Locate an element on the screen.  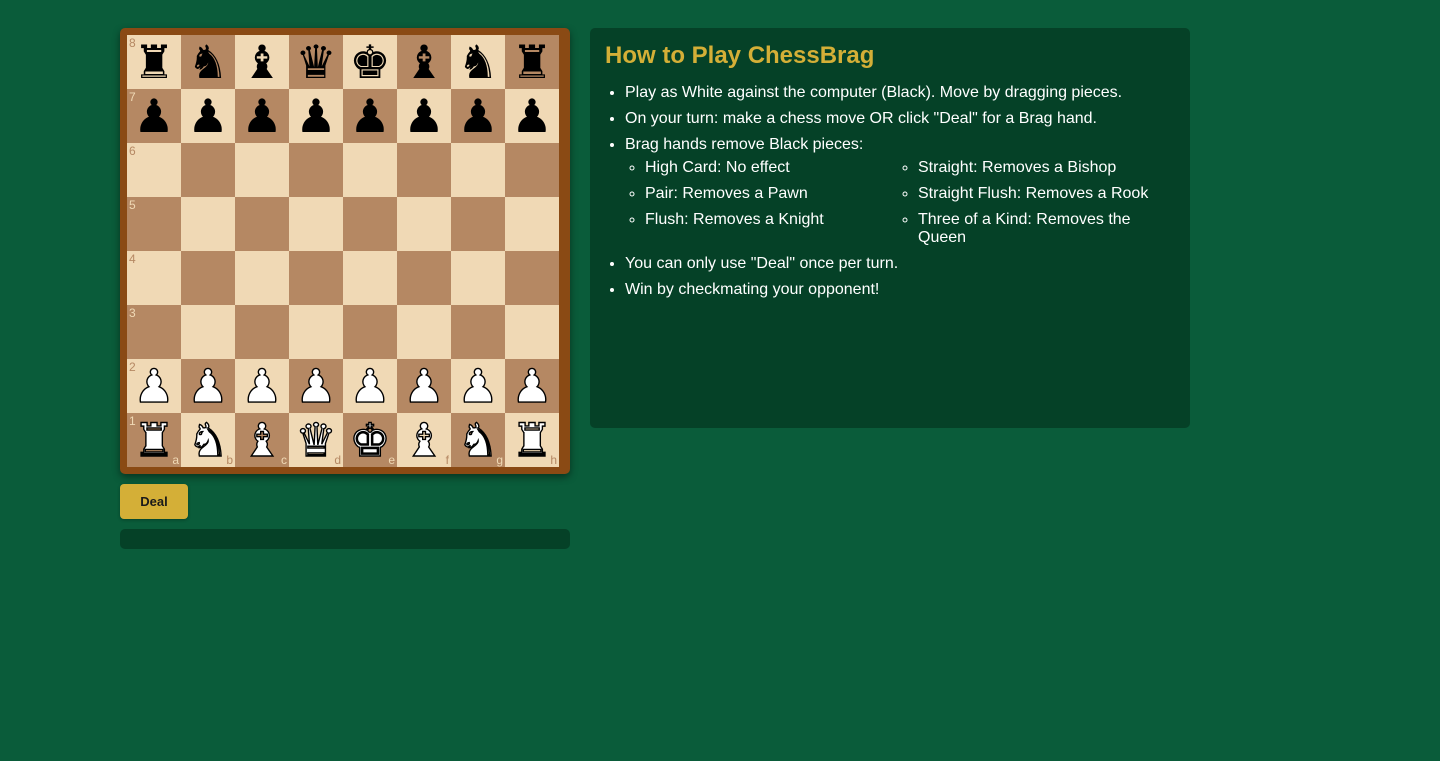
square-g1: g ♞ is located at coordinates (478, 440).